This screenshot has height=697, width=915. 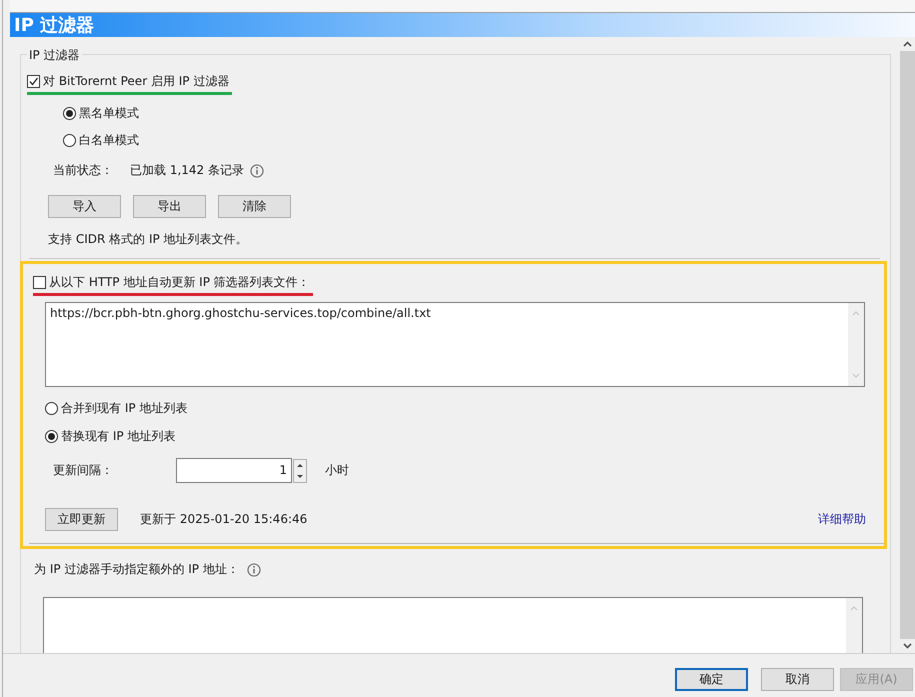 I want to click on dialog-button: 确定, so click(x=711, y=679).